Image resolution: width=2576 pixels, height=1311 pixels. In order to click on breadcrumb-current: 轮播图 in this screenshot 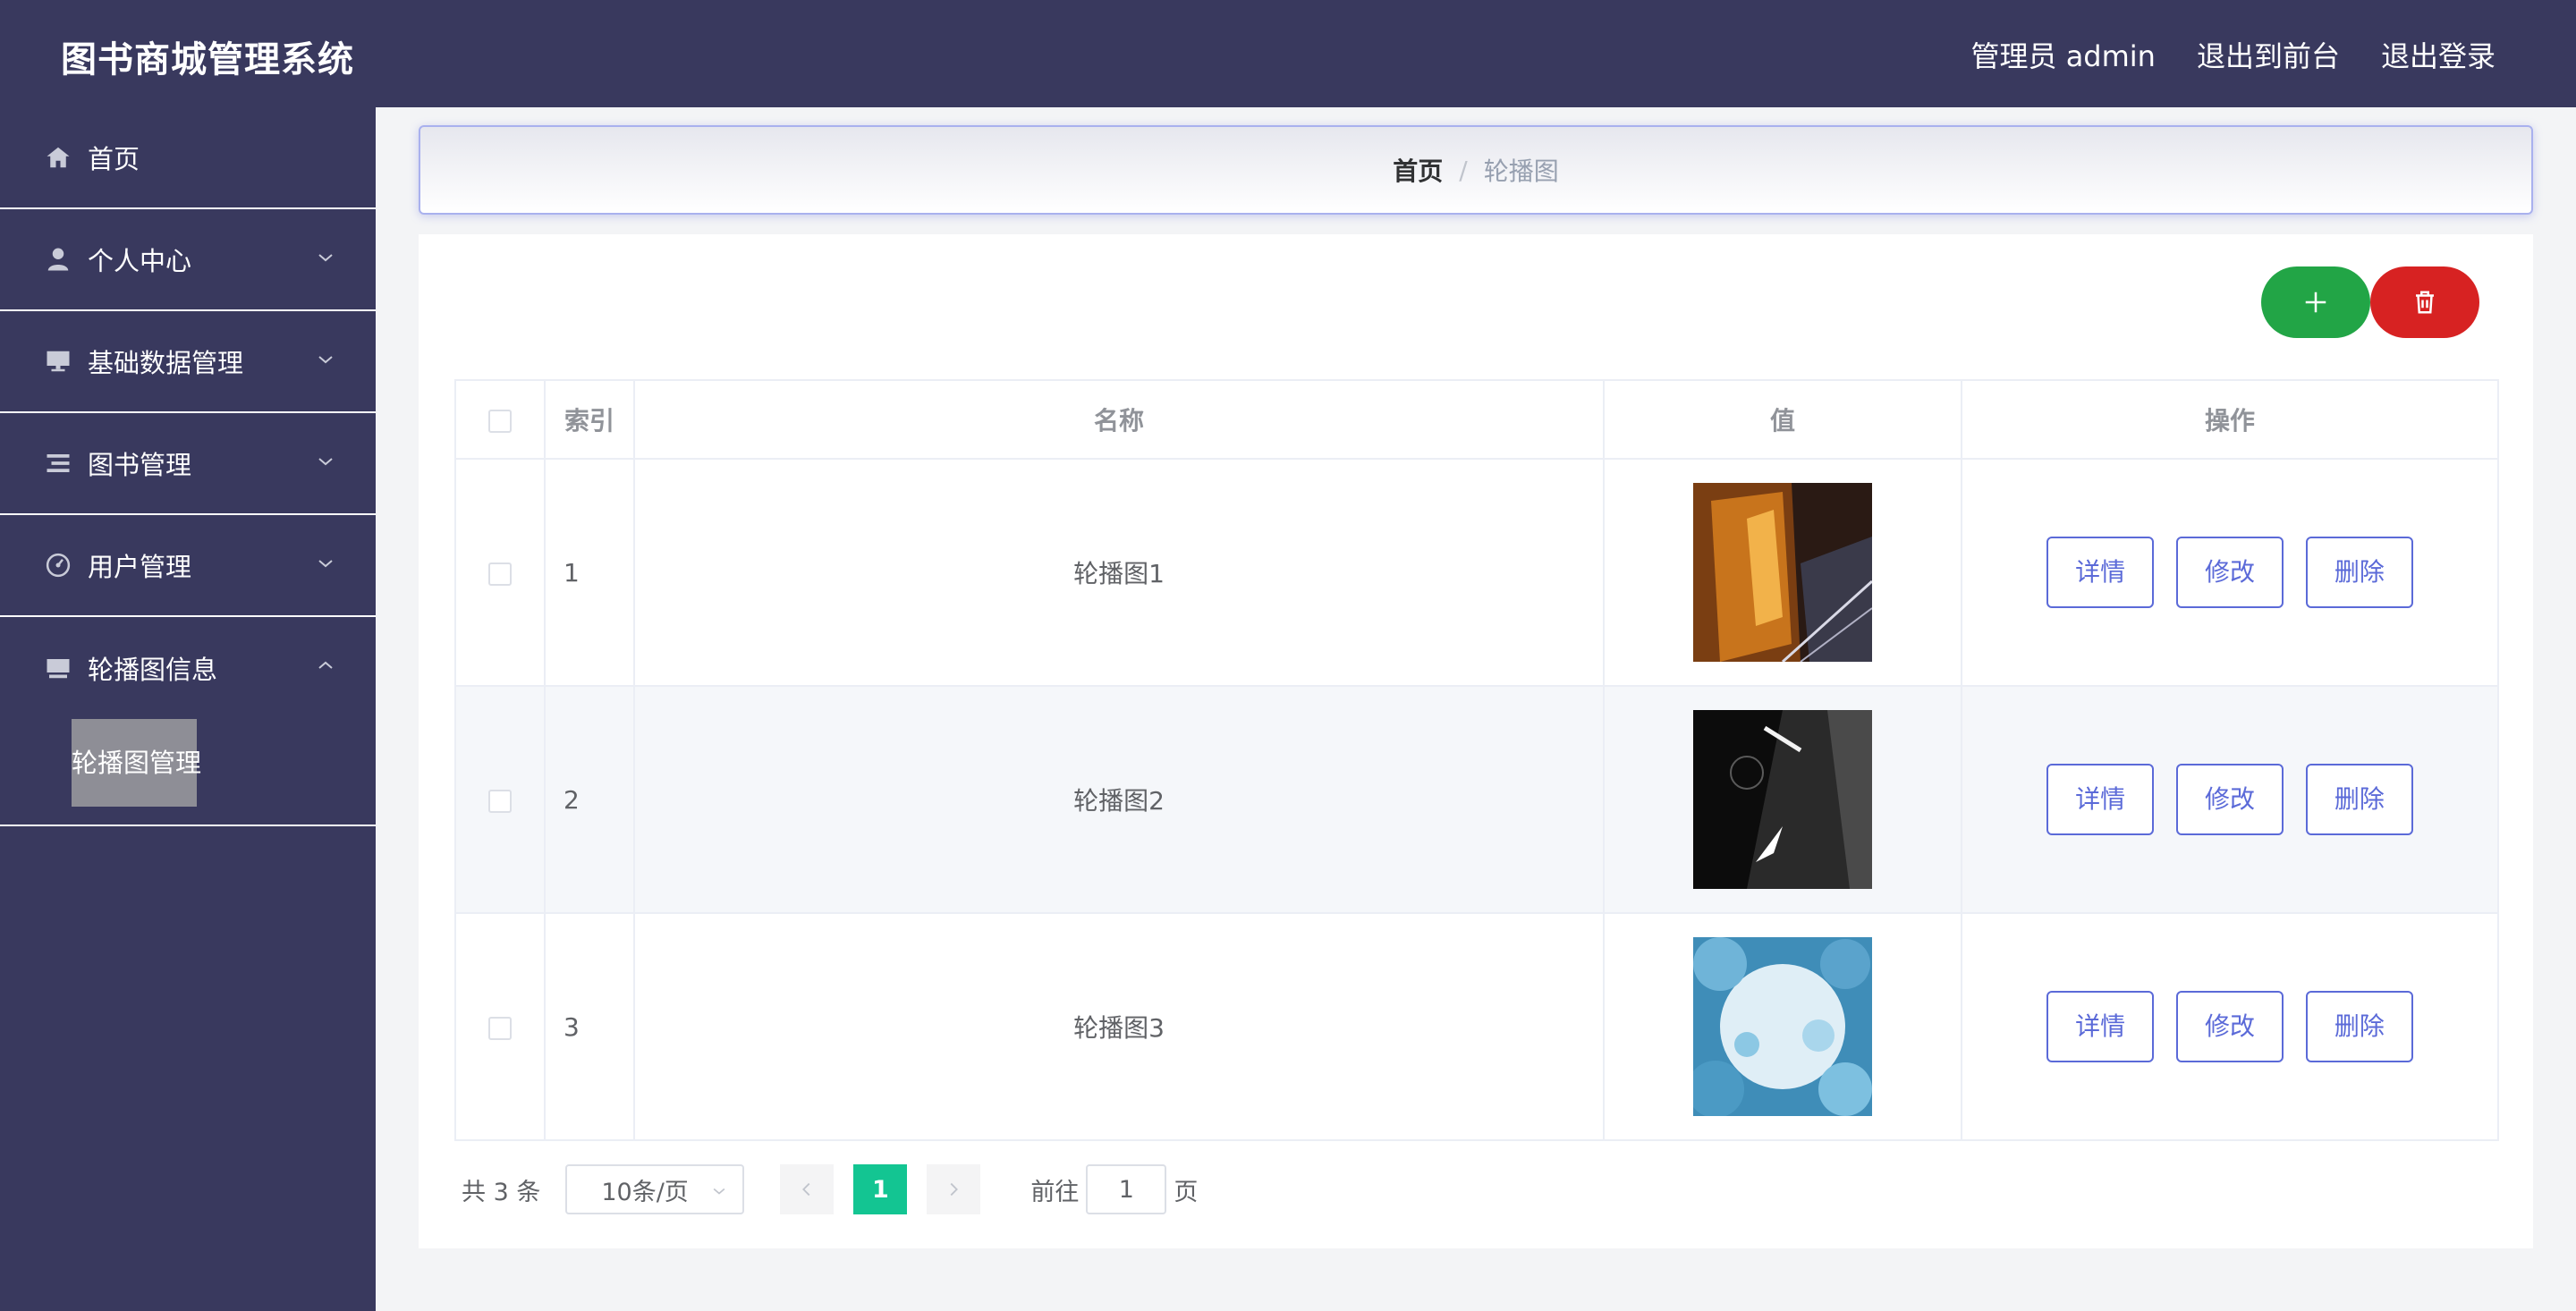, I will do `click(1521, 171)`.